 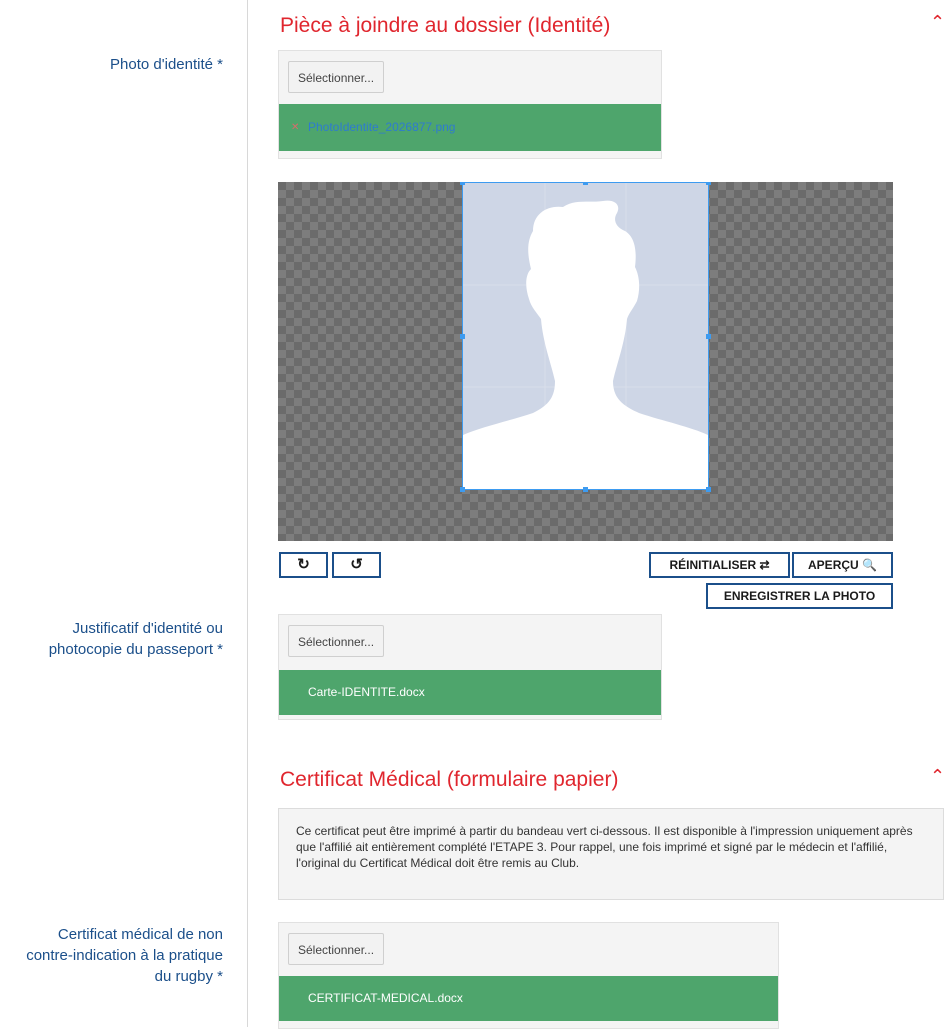 I want to click on crop-handle-se, so click(x=708, y=489).